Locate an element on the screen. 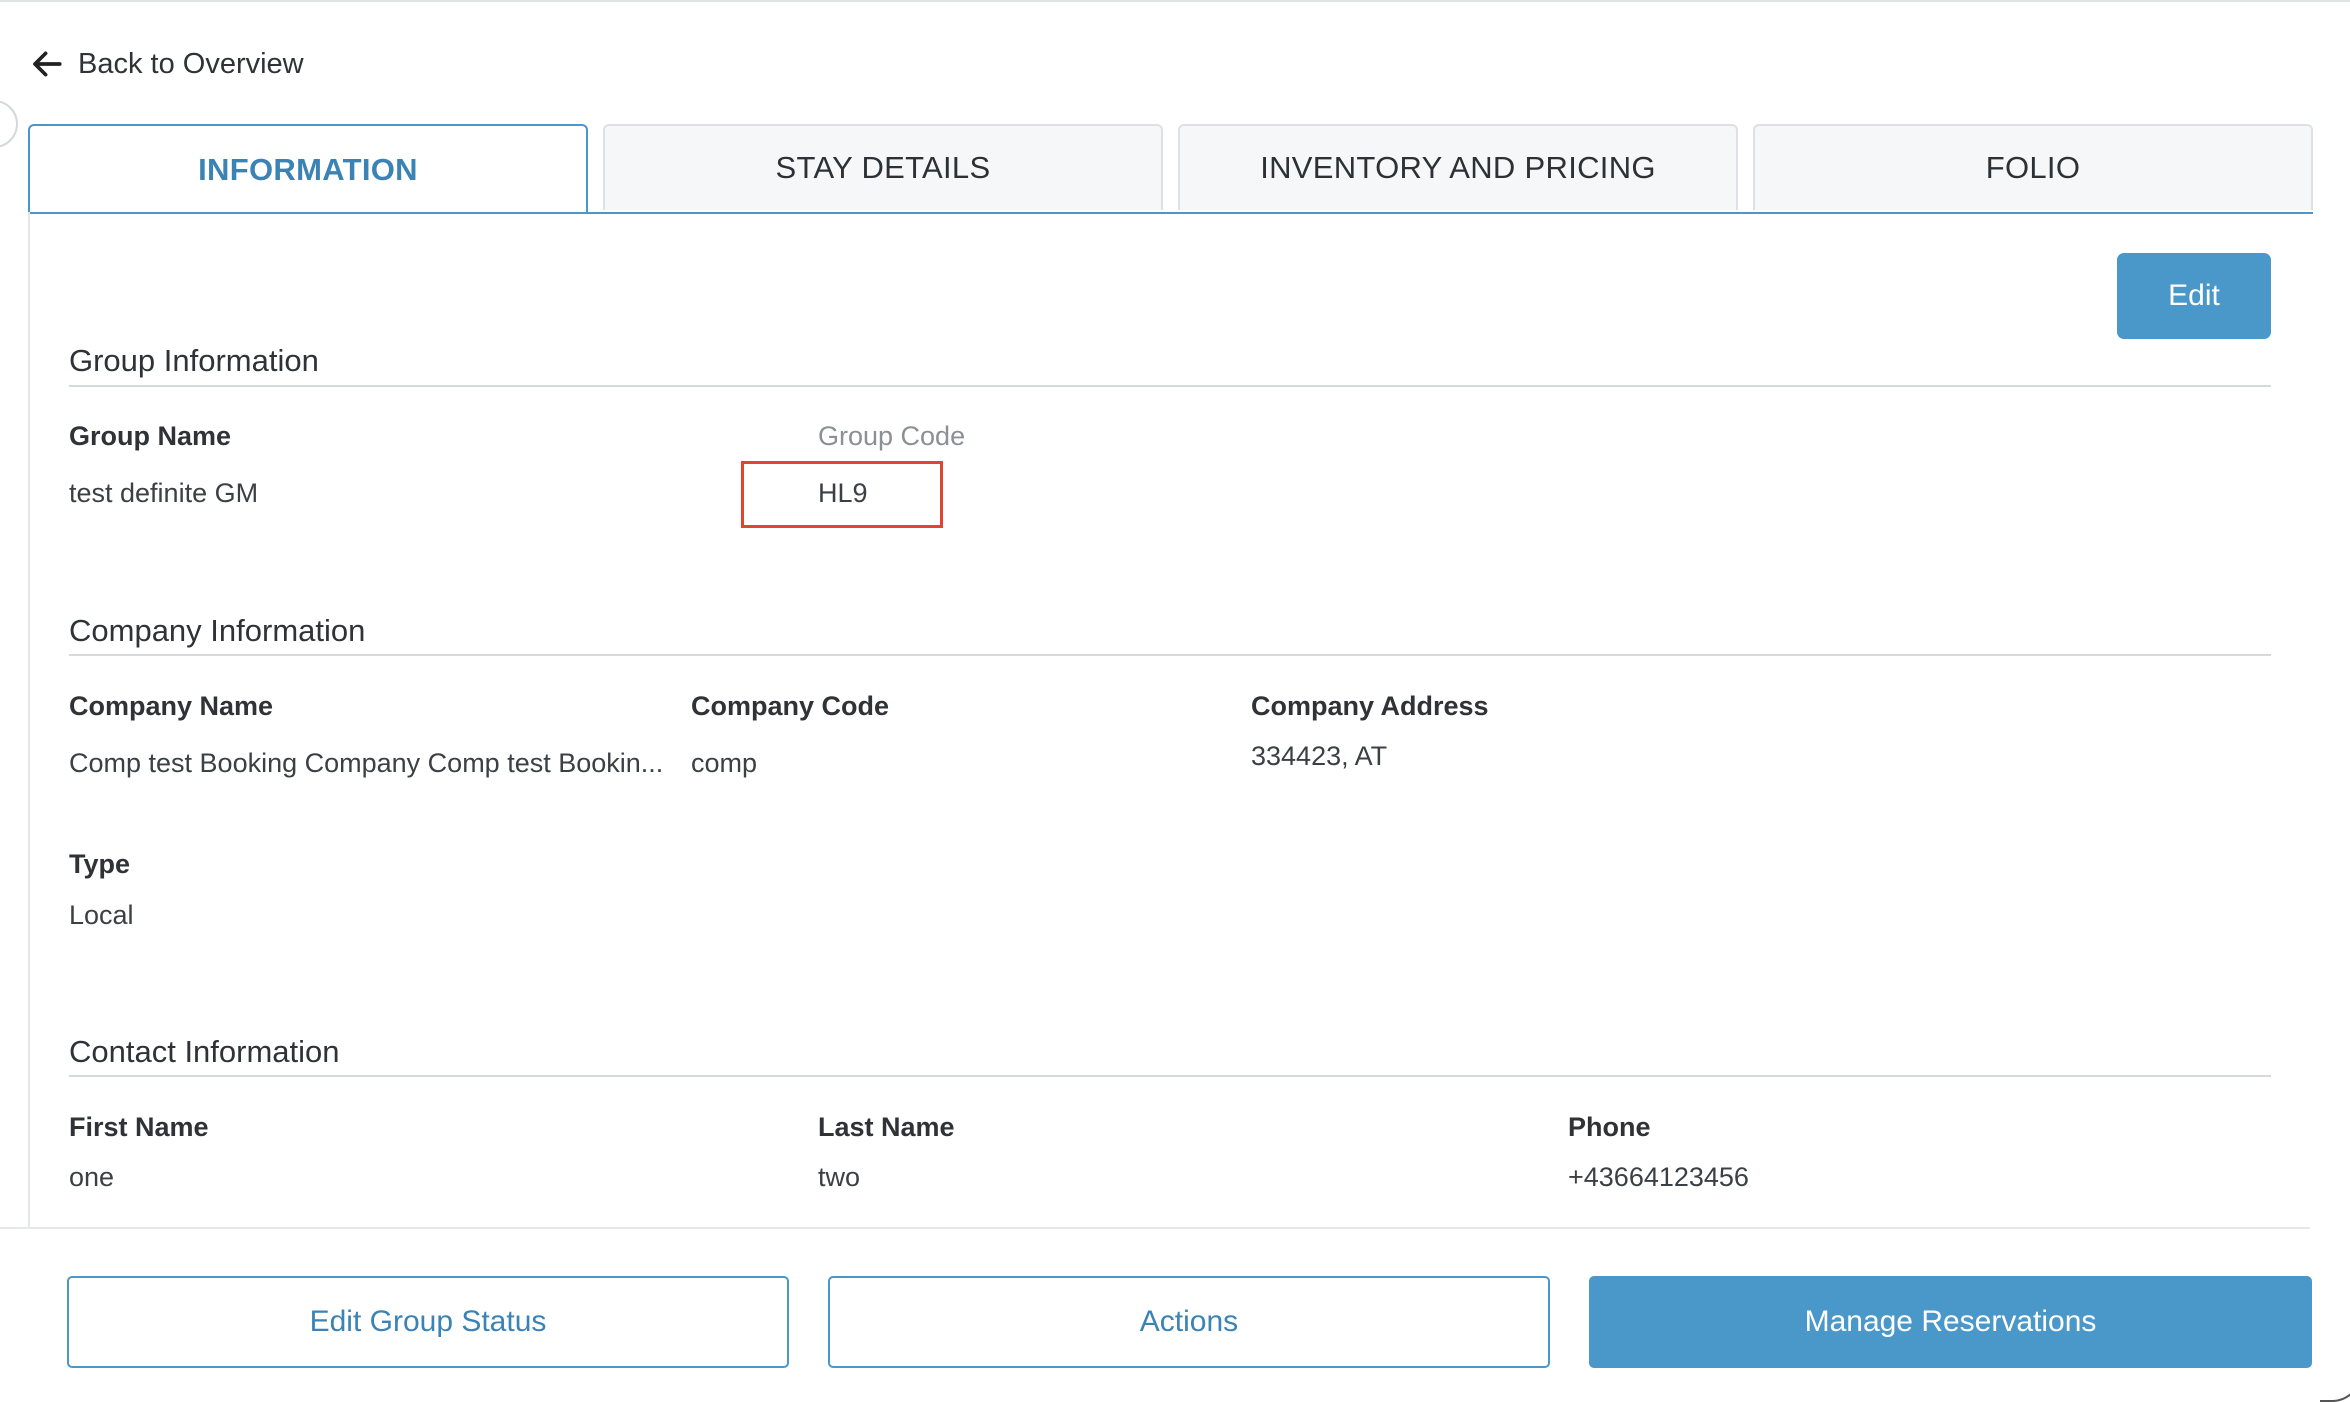  top-border is located at coordinates (1175, 1).